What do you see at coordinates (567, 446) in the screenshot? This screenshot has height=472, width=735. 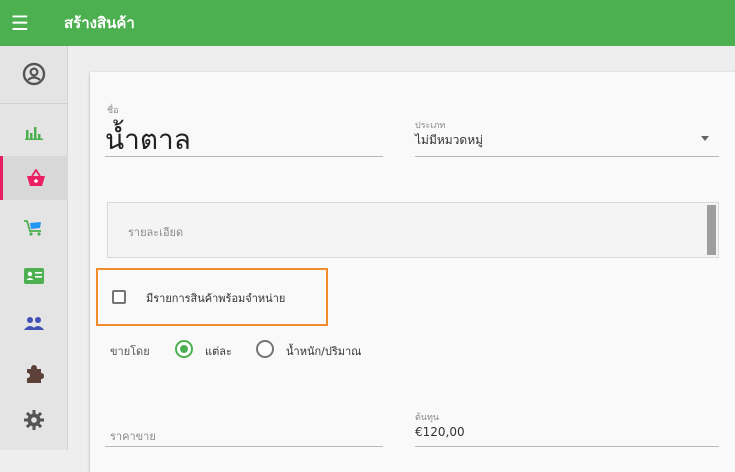 I see `cost-underline` at bounding box center [567, 446].